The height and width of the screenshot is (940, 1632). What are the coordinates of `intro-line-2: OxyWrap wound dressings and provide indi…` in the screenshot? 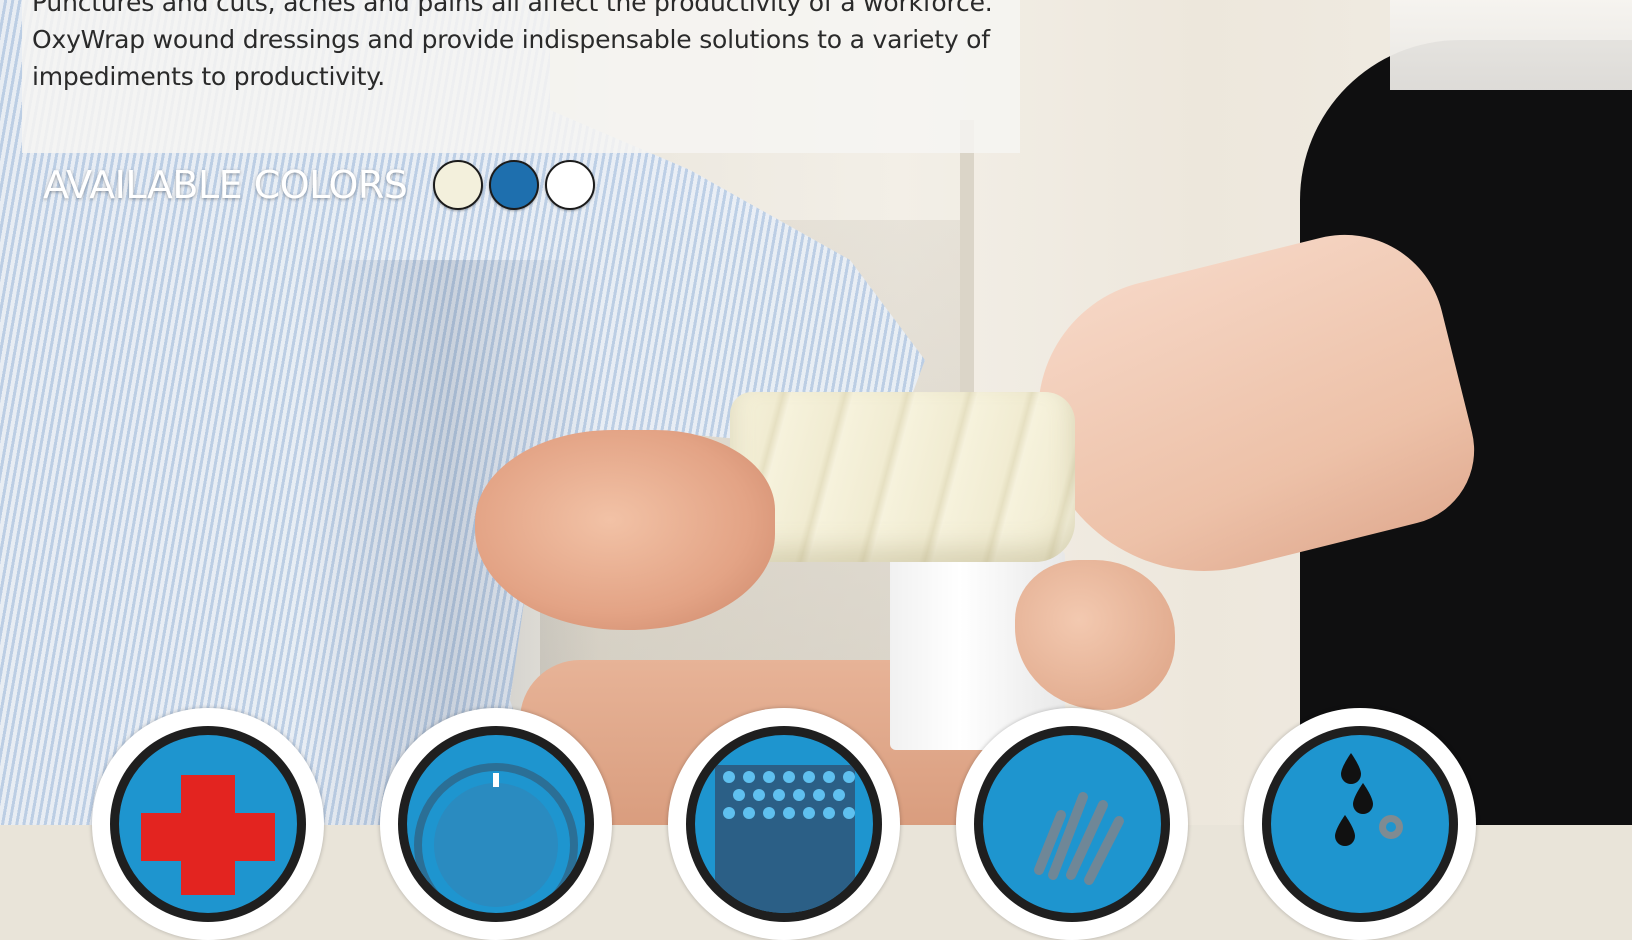 It's located at (511, 39).